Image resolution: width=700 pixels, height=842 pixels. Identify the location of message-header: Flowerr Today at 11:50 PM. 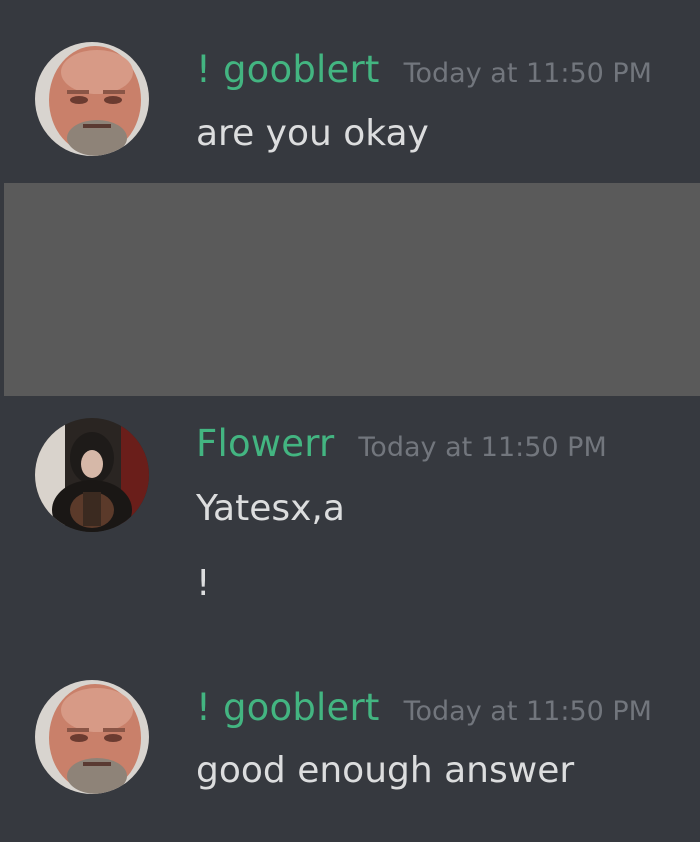
(401, 443).